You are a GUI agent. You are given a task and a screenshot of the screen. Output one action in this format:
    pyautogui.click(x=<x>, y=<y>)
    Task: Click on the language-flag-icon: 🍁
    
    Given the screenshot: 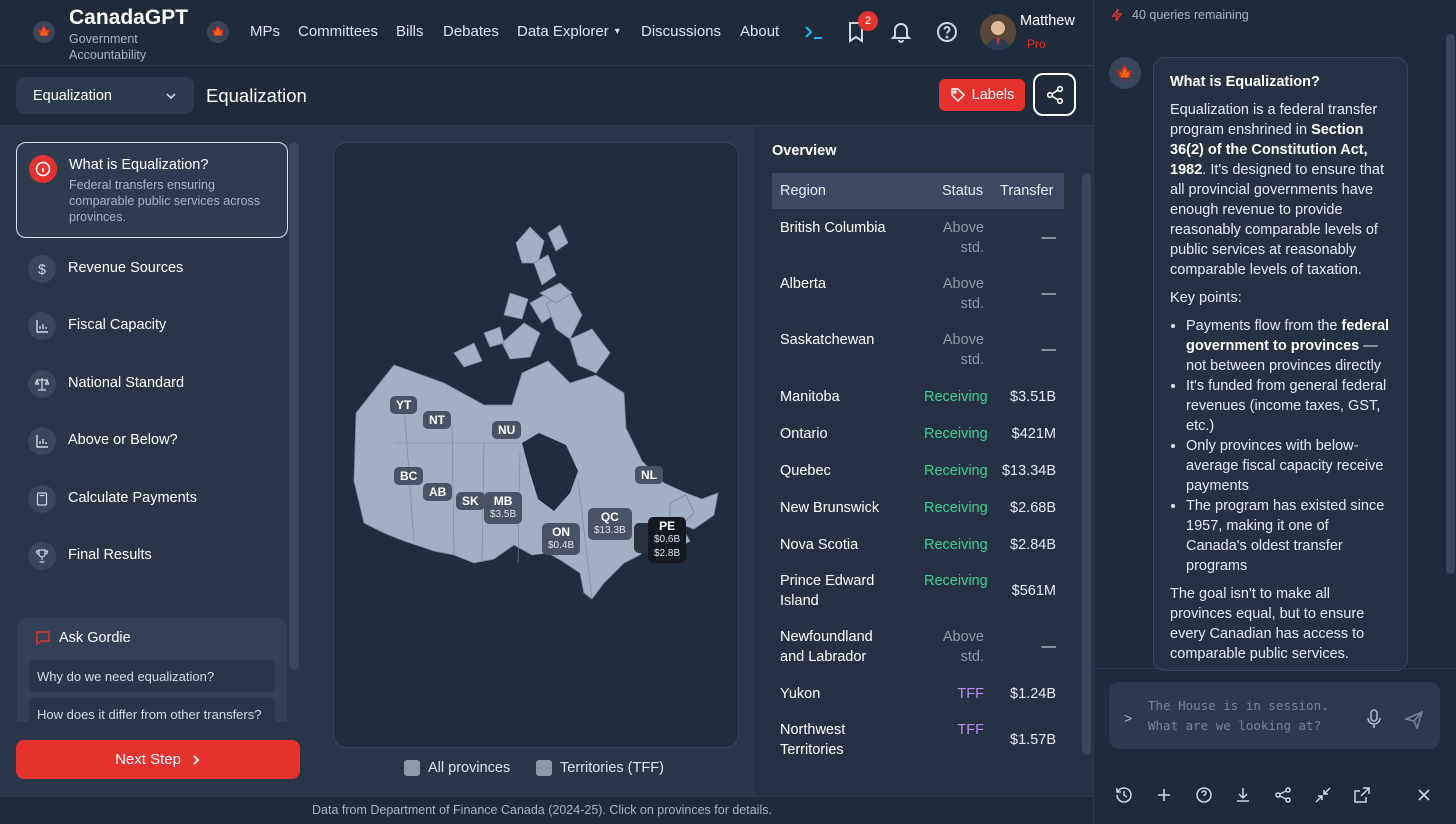 What is the action you would take?
    pyautogui.click(x=218, y=32)
    